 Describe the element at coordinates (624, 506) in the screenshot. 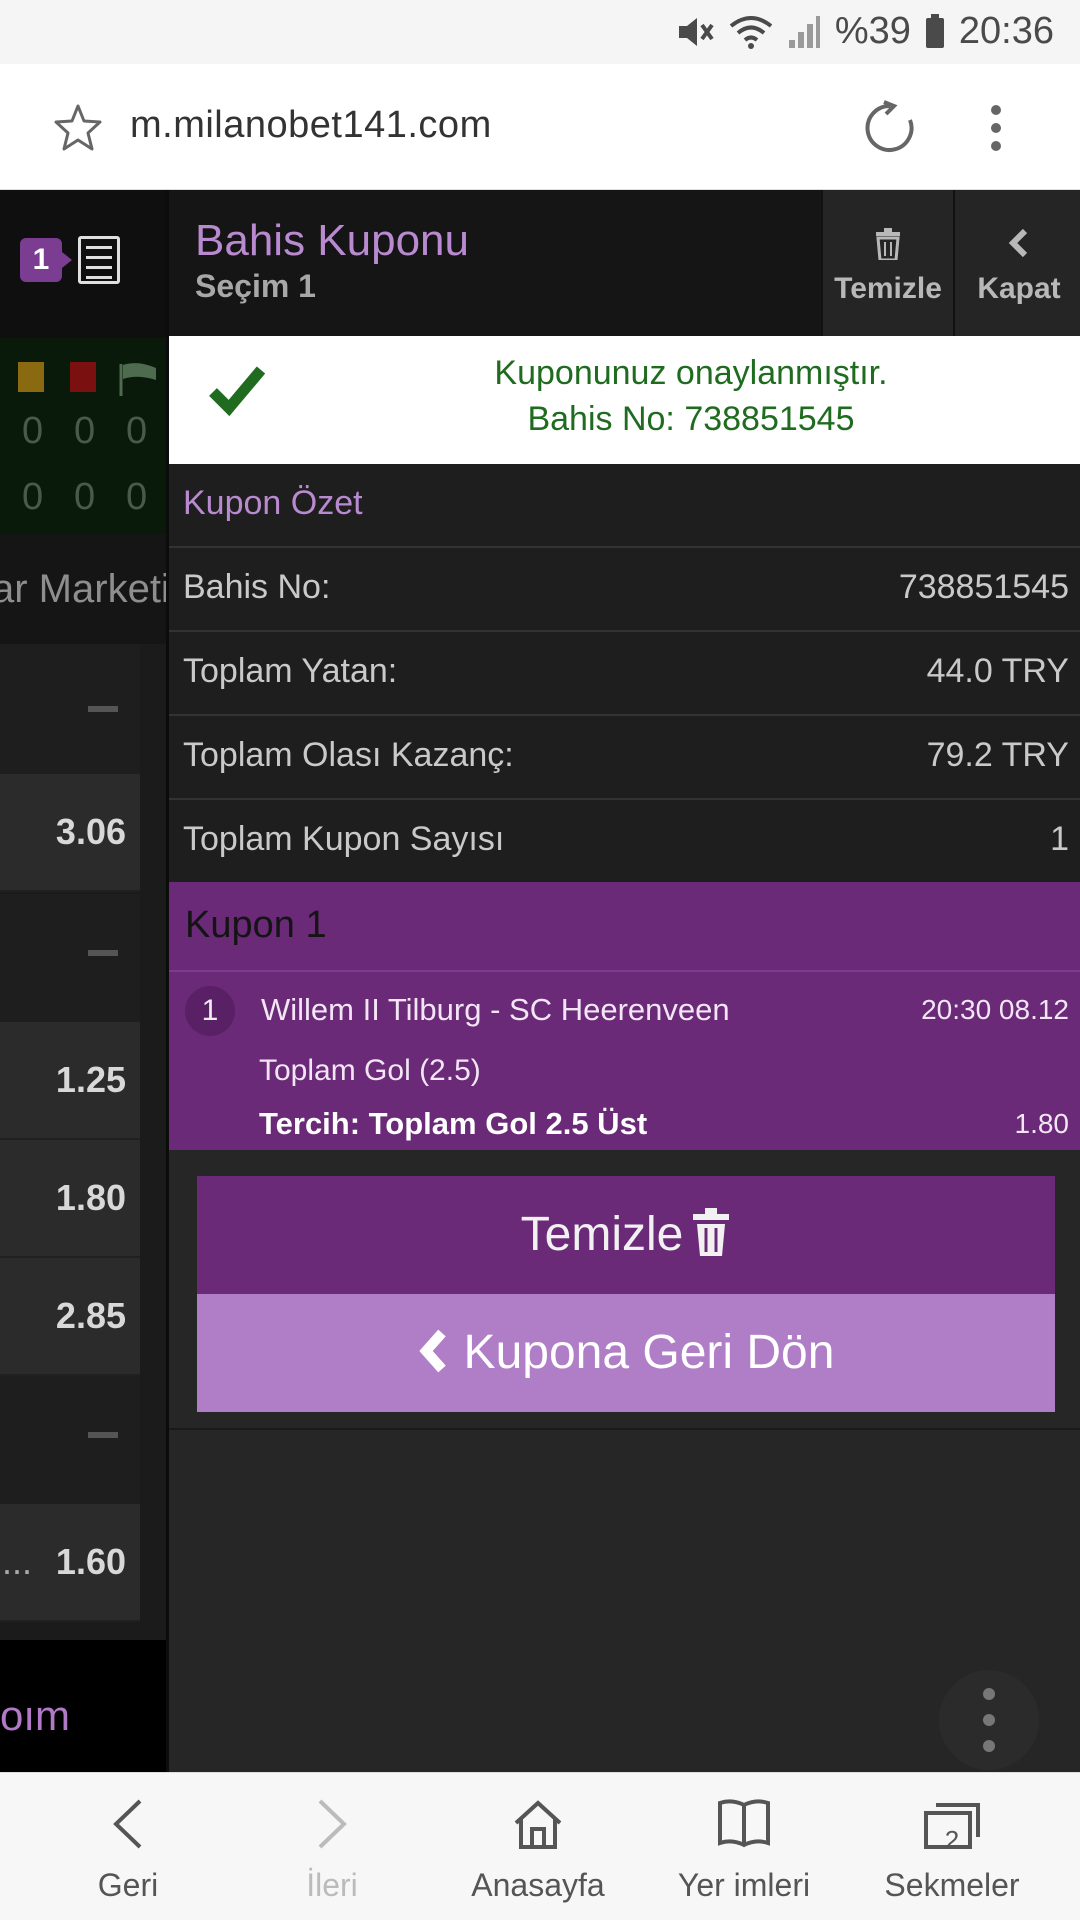

I see `summary-title-row: Kupon Özet` at that location.